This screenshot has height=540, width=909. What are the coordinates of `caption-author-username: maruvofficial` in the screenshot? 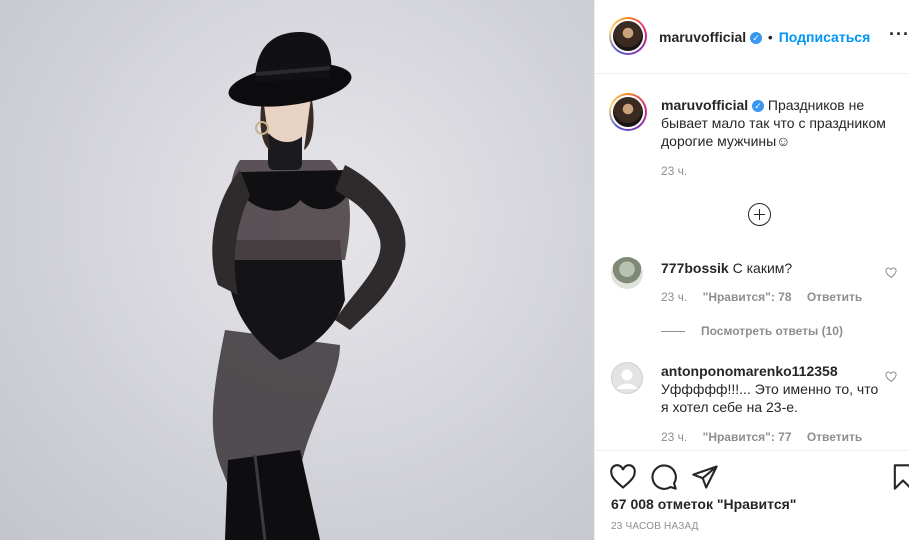 It's located at (704, 105).